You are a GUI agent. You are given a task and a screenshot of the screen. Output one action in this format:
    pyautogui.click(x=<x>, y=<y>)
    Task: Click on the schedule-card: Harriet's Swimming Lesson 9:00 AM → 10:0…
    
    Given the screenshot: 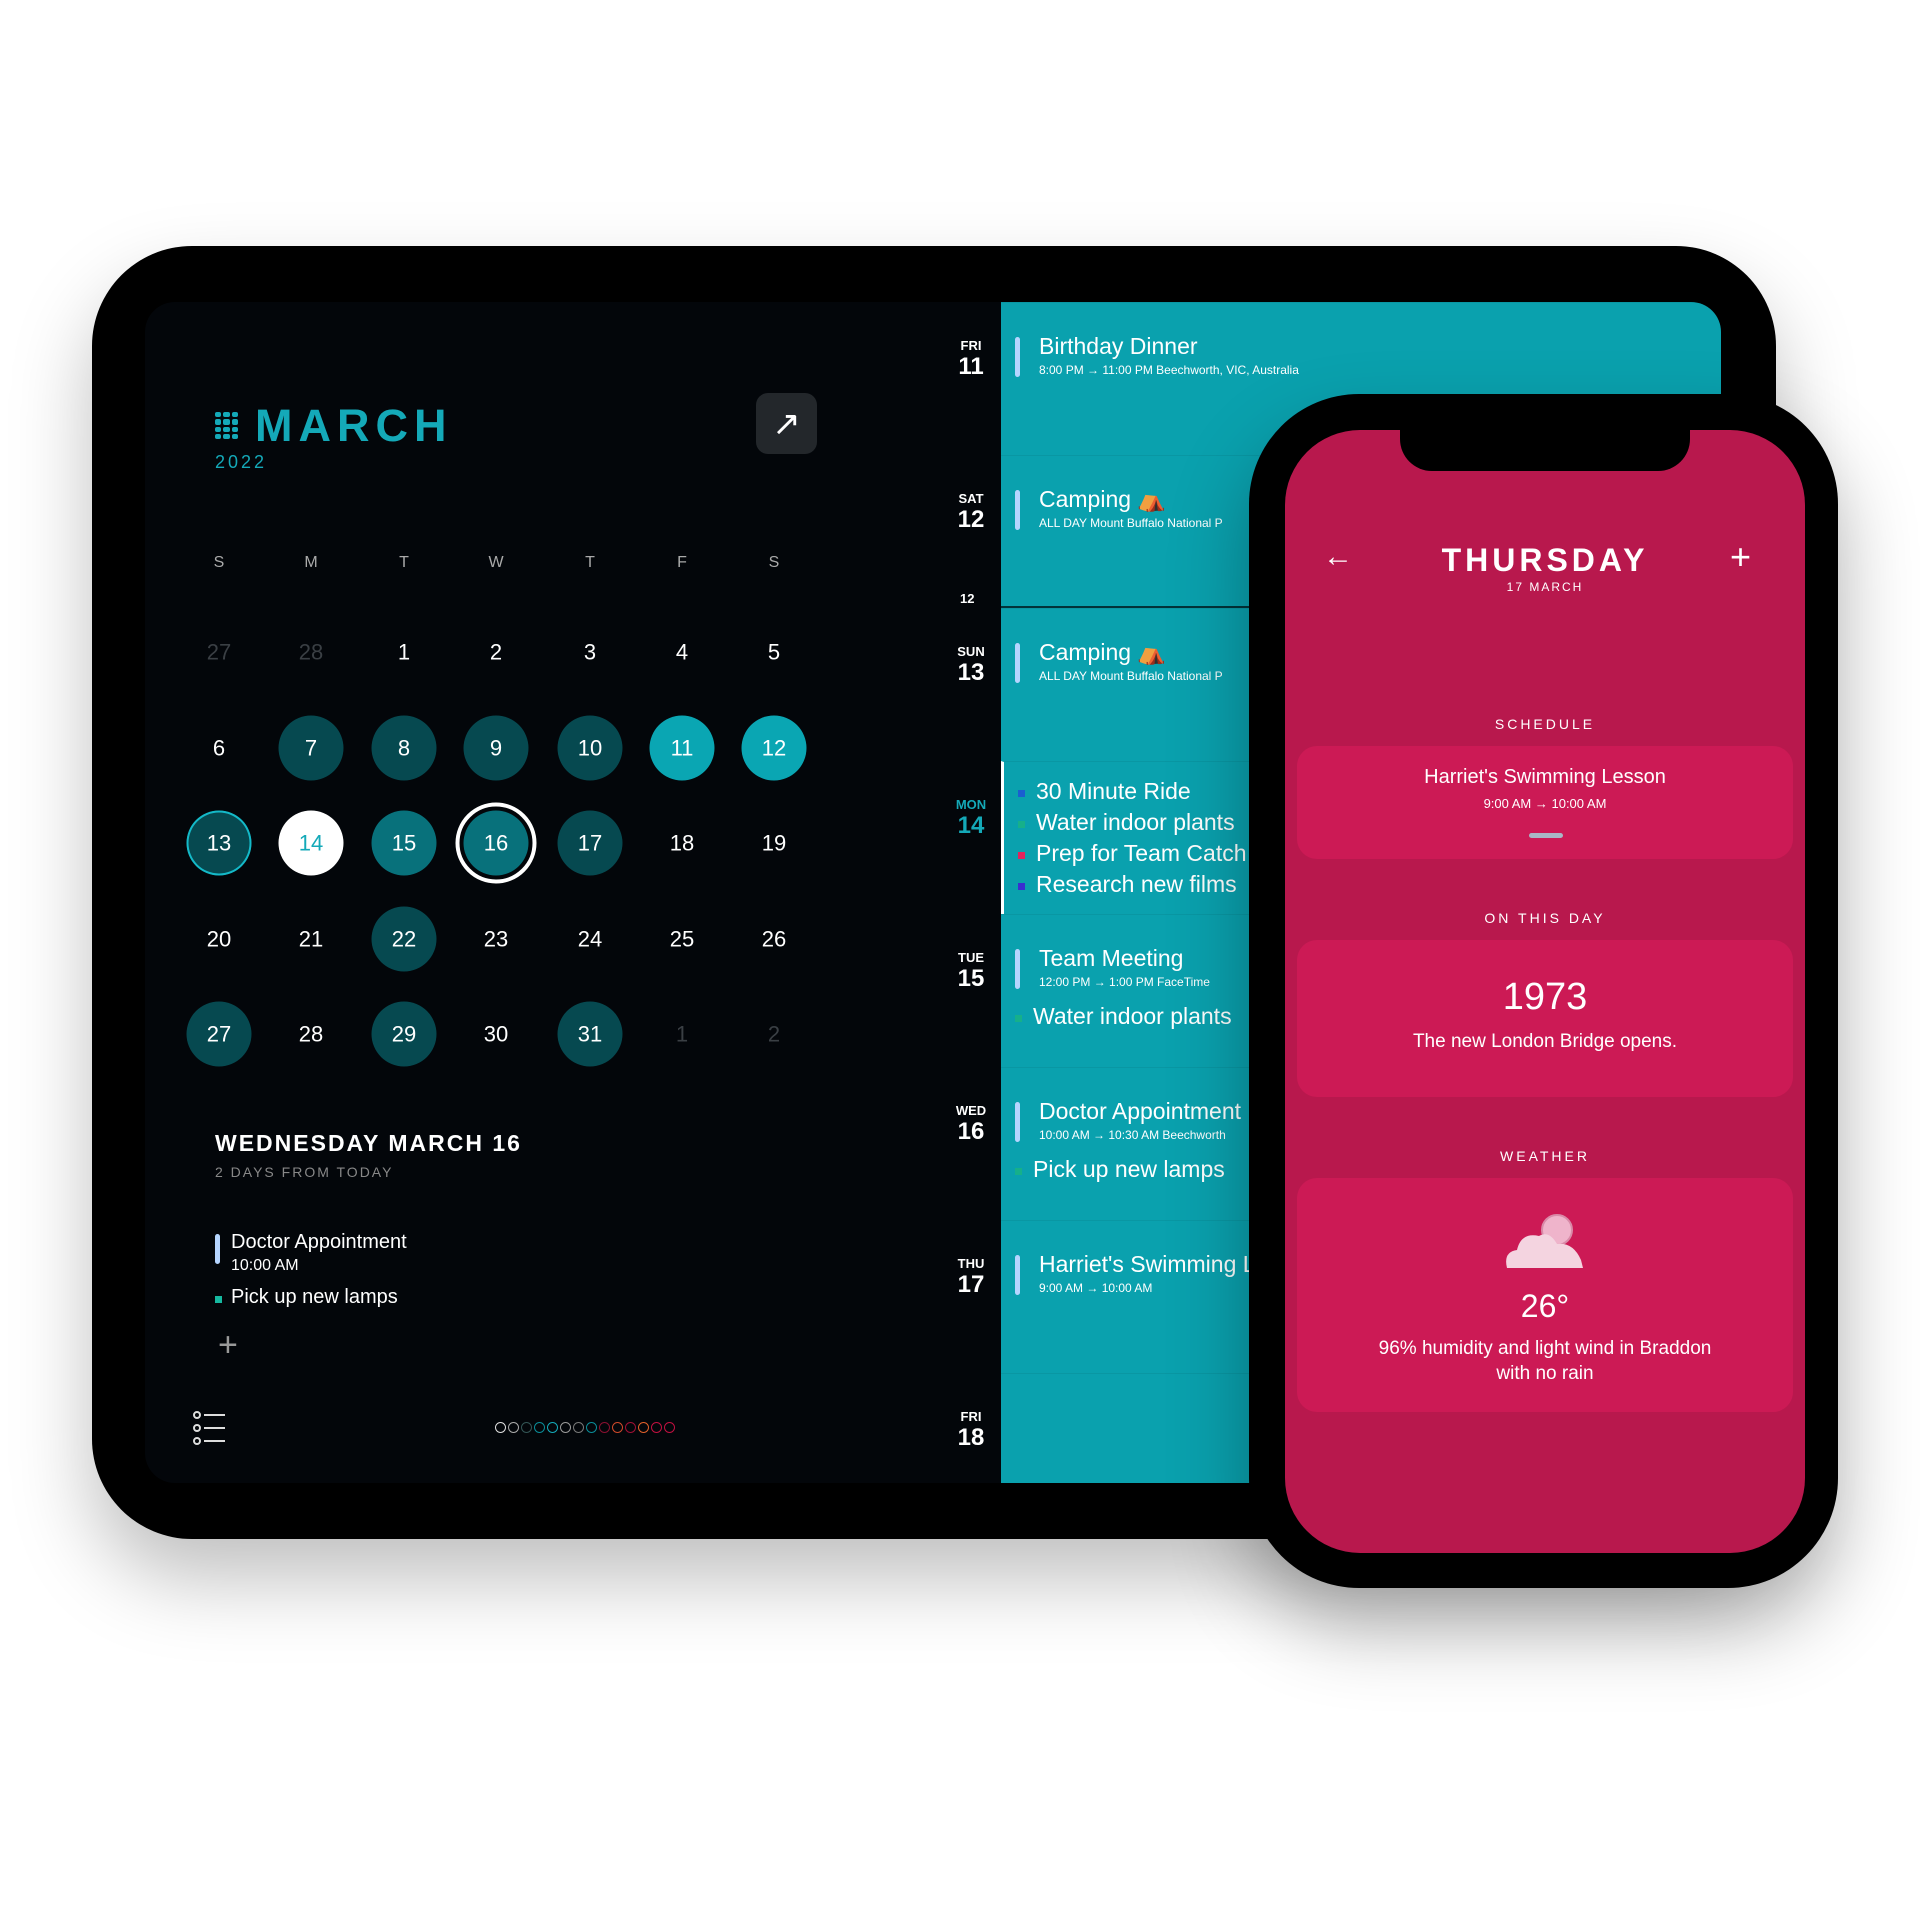 What is the action you would take?
    pyautogui.click(x=1545, y=802)
    